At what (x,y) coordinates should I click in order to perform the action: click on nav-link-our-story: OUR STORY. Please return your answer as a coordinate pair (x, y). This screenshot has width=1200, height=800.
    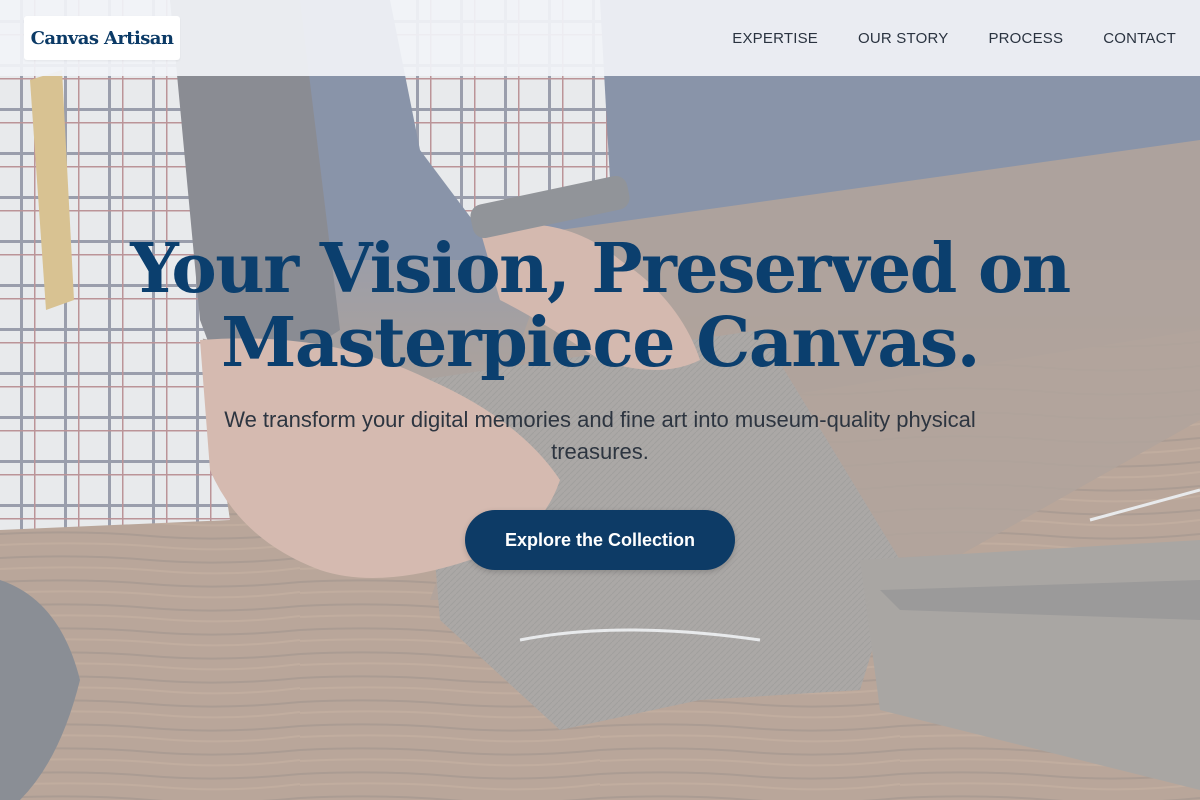
    Looking at the image, I should click on (903, 38).